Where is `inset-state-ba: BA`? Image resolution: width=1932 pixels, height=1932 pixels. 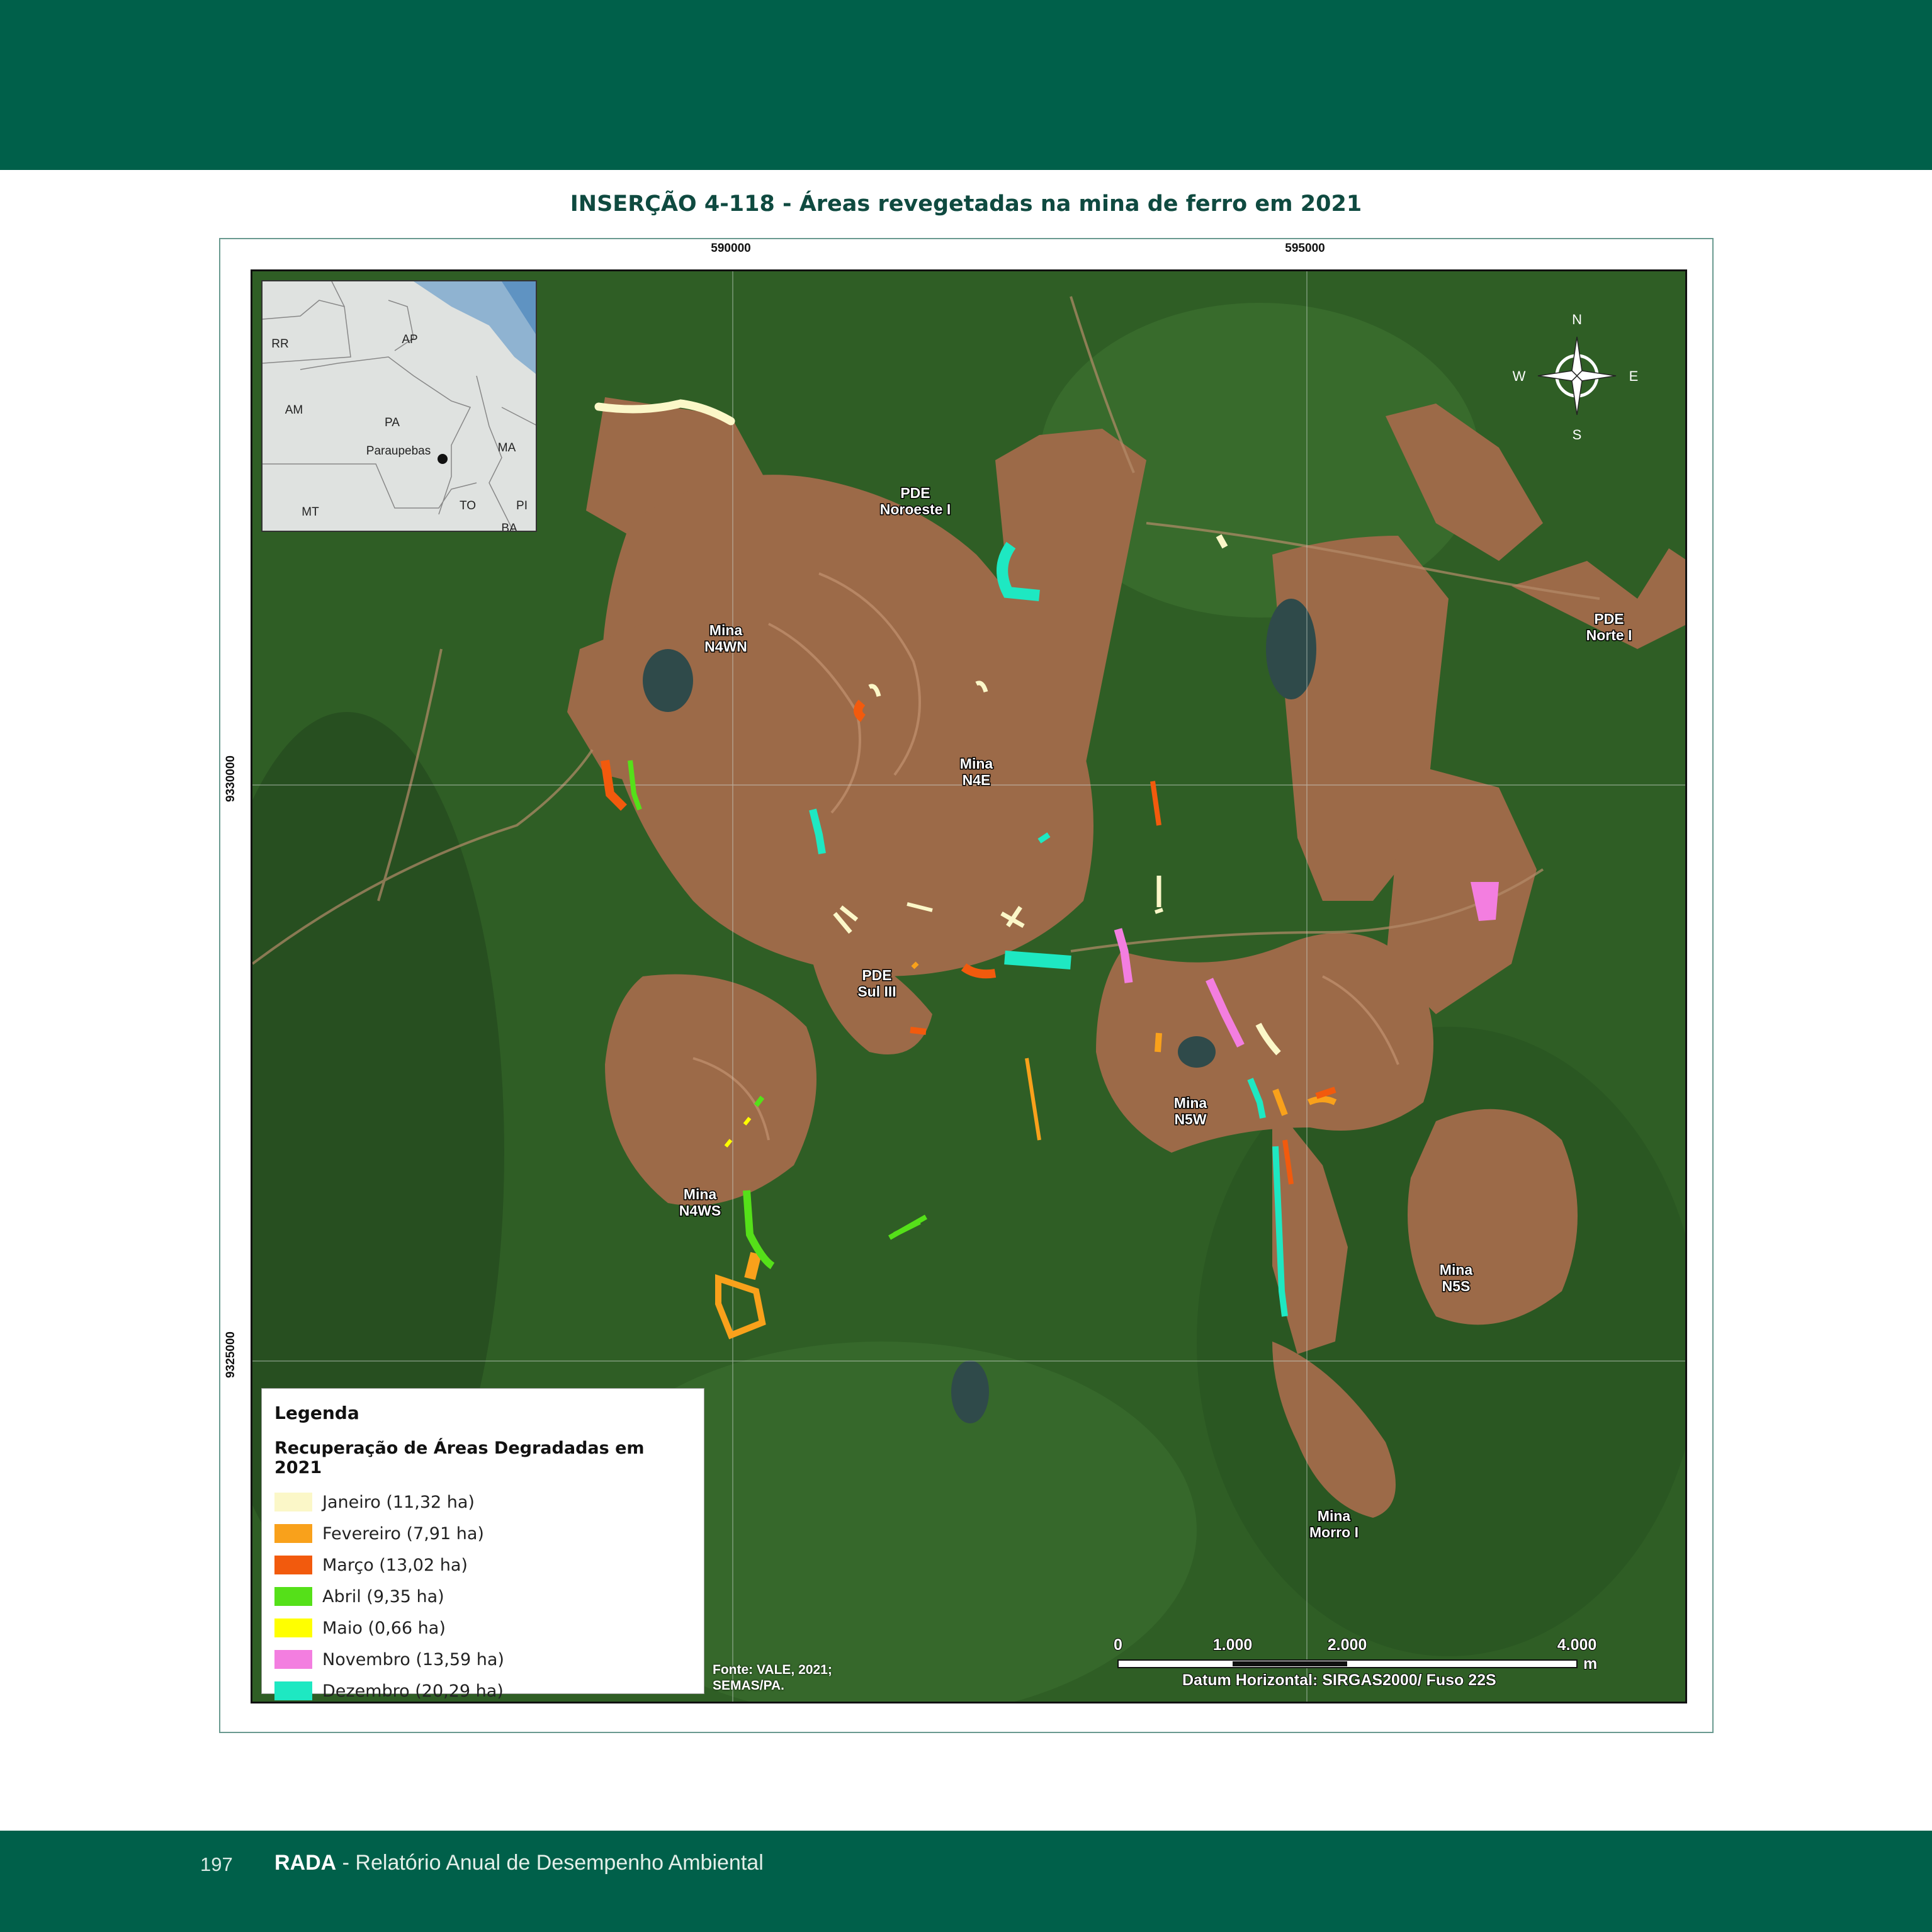
inset-state-ba: BA is located at coordinates (509, 527).